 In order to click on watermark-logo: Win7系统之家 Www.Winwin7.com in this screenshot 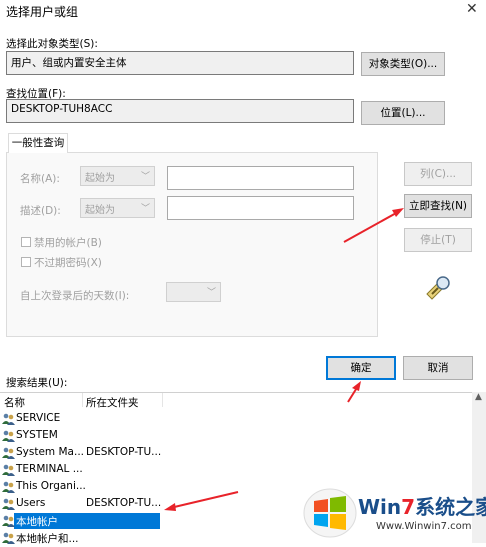, I will do `click(393, 513)`.